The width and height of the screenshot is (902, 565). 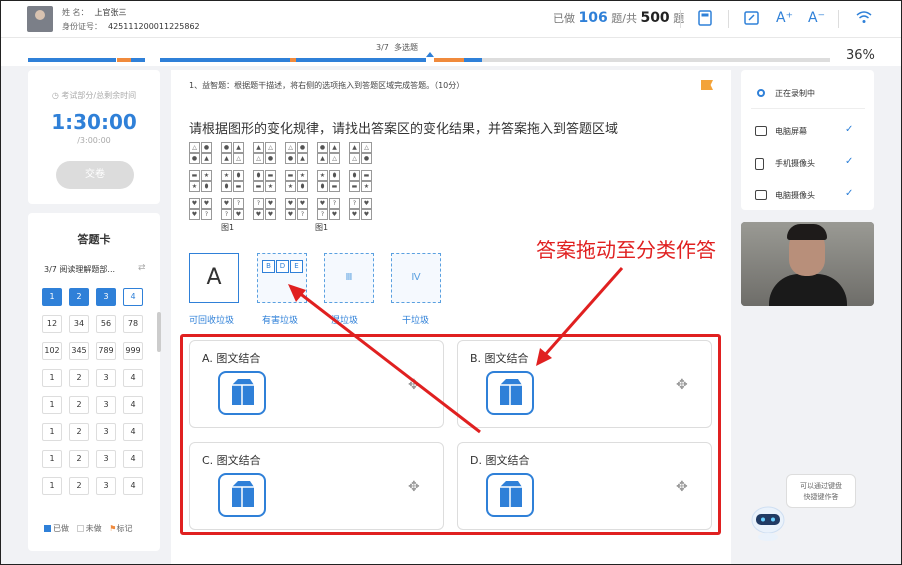 What do you see at coordinates (791, 131) in the screenshot?
I see `recording-item: 电脑屏幕` at bounding box center [791, 131].